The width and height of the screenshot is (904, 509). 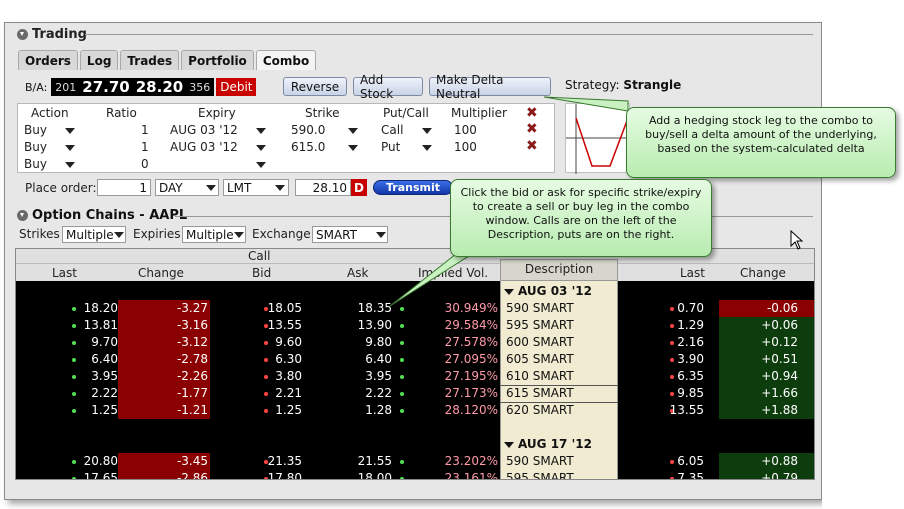 I want to click on tab-log: Log, so click(x=99, y=60).